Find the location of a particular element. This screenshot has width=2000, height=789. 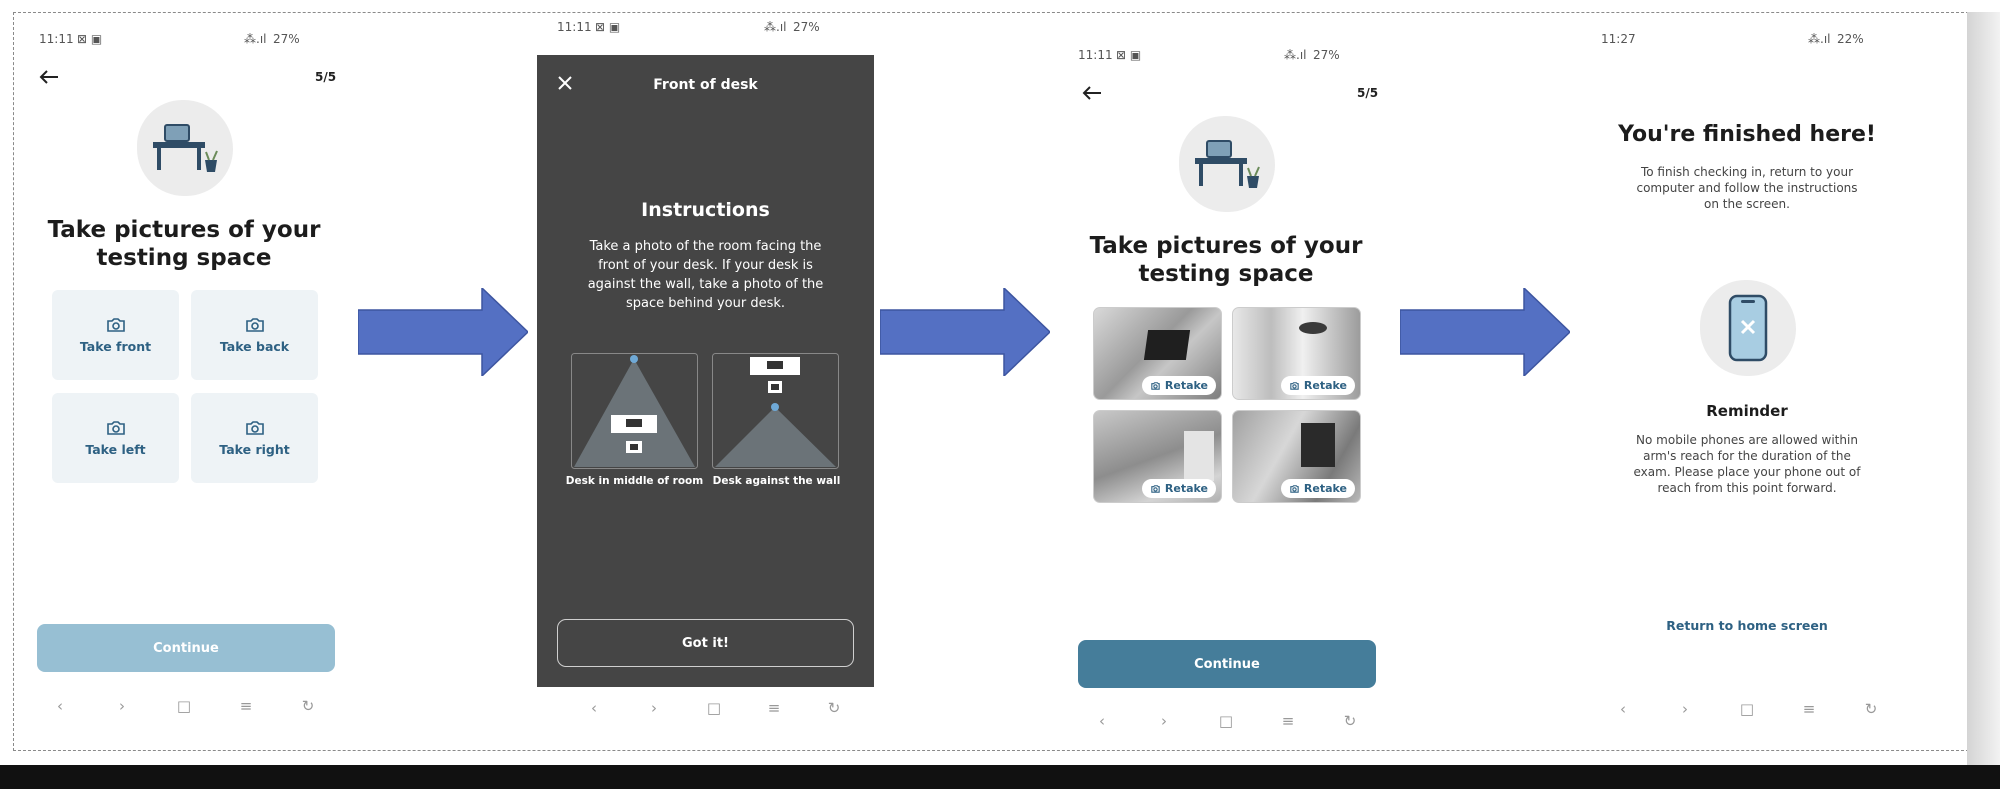

status-time: 11:27 is located at coordinates (1618, 39).